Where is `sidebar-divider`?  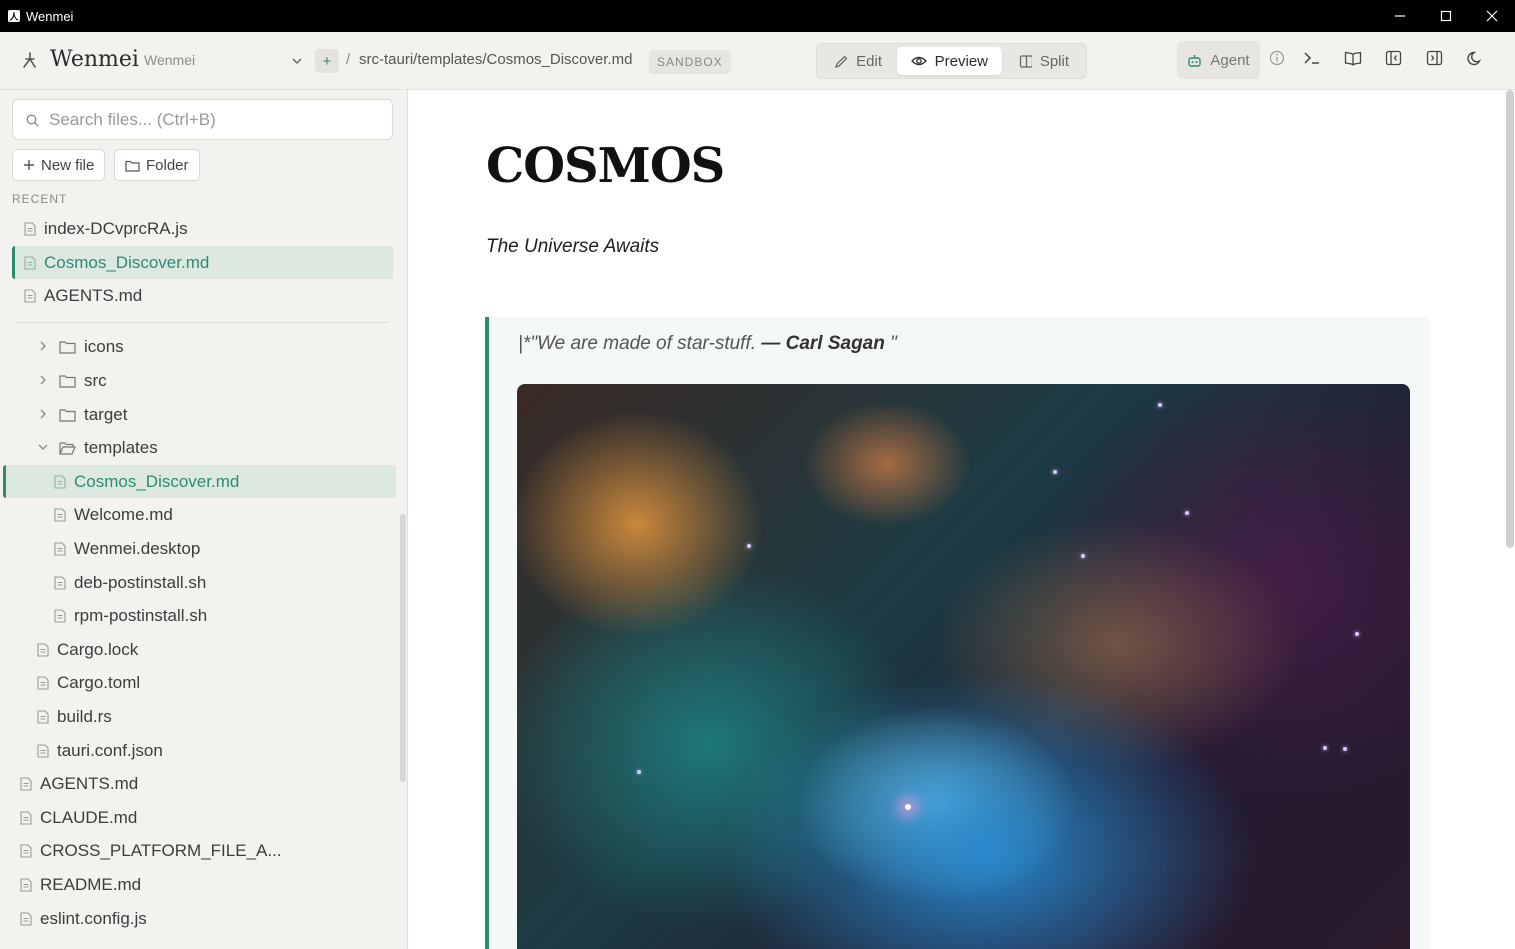
sidebar-divider is located at coordinates (202, 322).